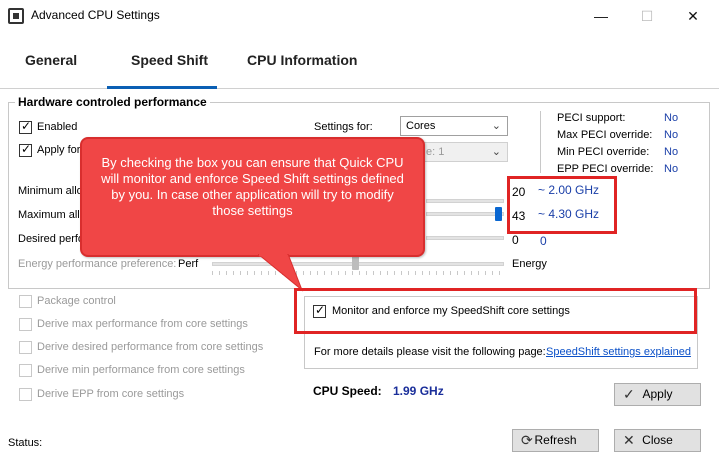  What do you see at coordinates (647, 17) in the screenshot?
I see `maximize-button: ☐` at bounding box center [647, 17].